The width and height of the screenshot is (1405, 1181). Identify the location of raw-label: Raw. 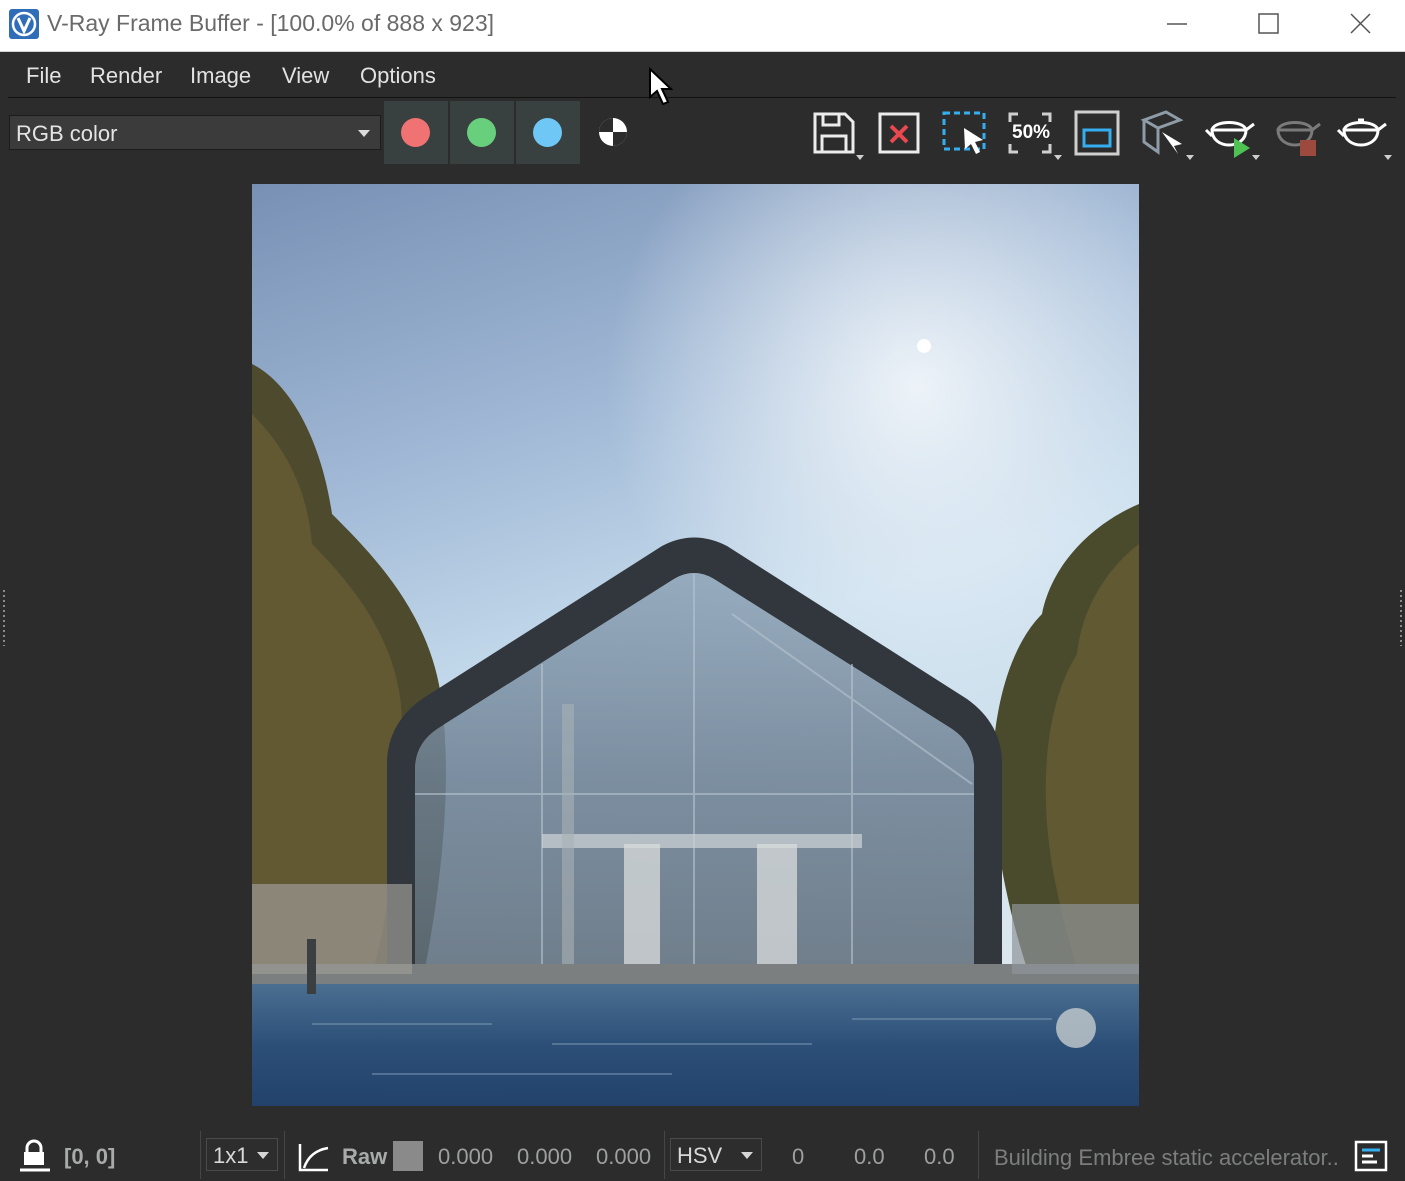
(365, 1156).